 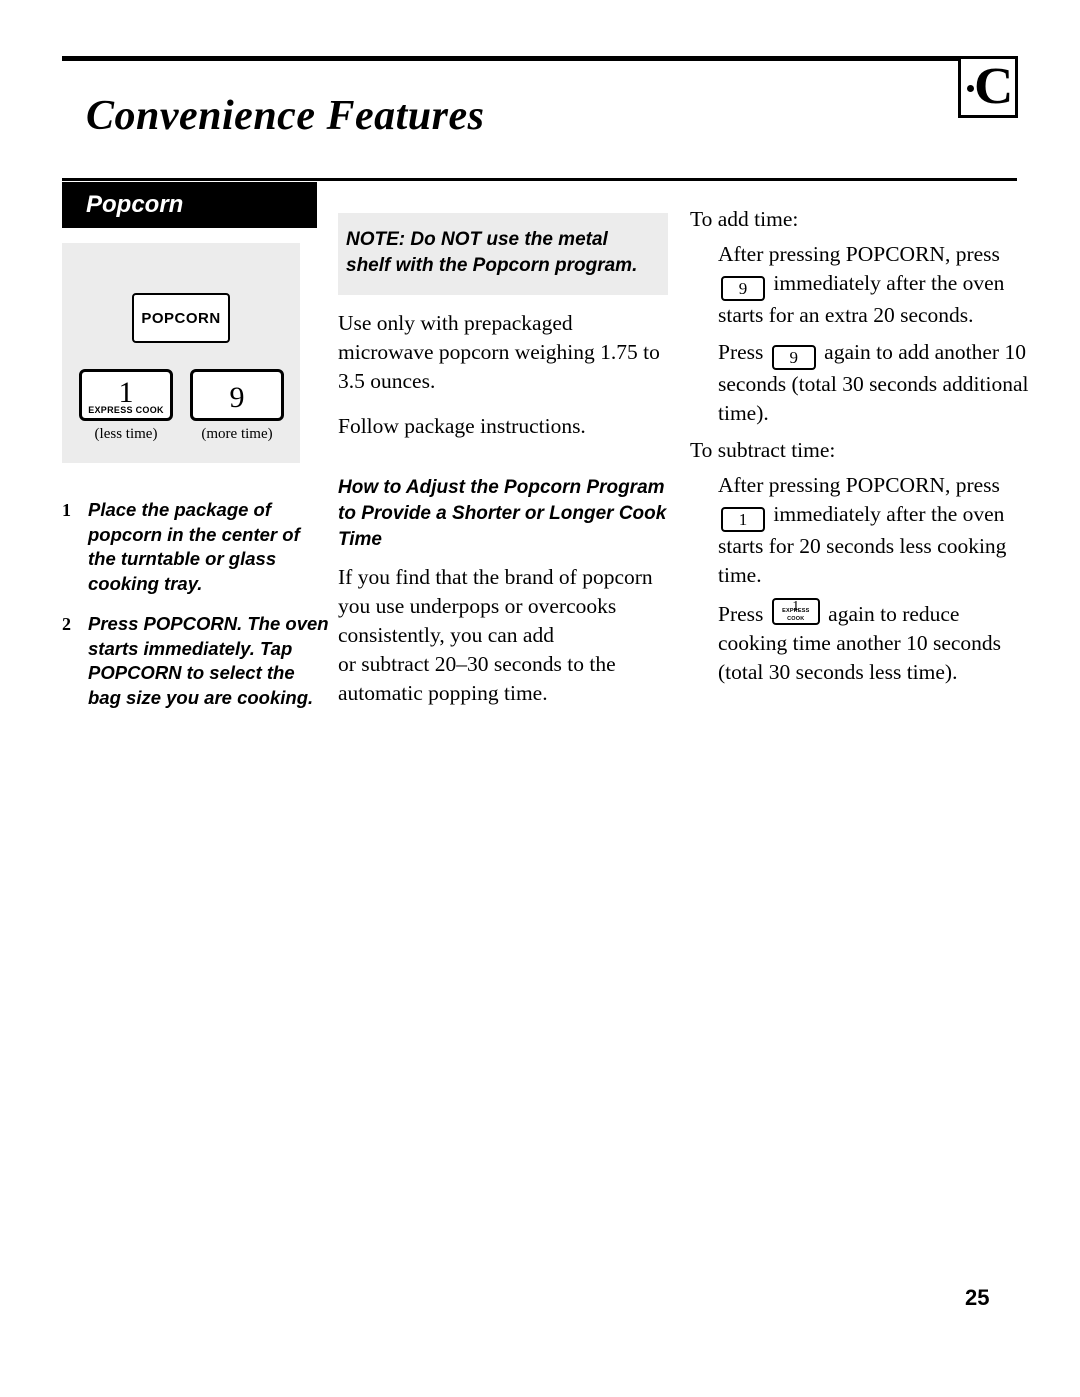 I want to click on brand-logo: C, so click(x=988, y=87).